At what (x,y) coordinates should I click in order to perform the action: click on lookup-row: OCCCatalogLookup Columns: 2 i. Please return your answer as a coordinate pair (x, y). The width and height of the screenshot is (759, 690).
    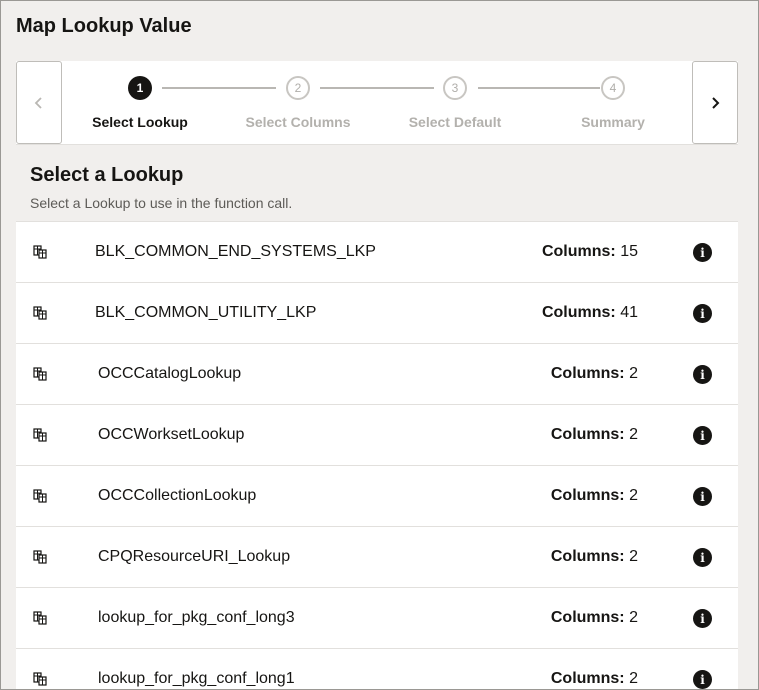
    Looking at the image, I should click on (377, 374).